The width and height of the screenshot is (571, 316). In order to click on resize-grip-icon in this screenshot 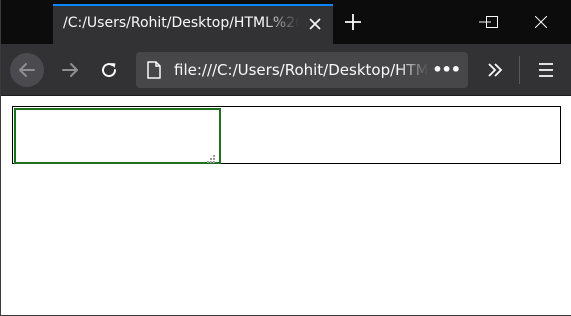, I will do `click(211, 156)`.